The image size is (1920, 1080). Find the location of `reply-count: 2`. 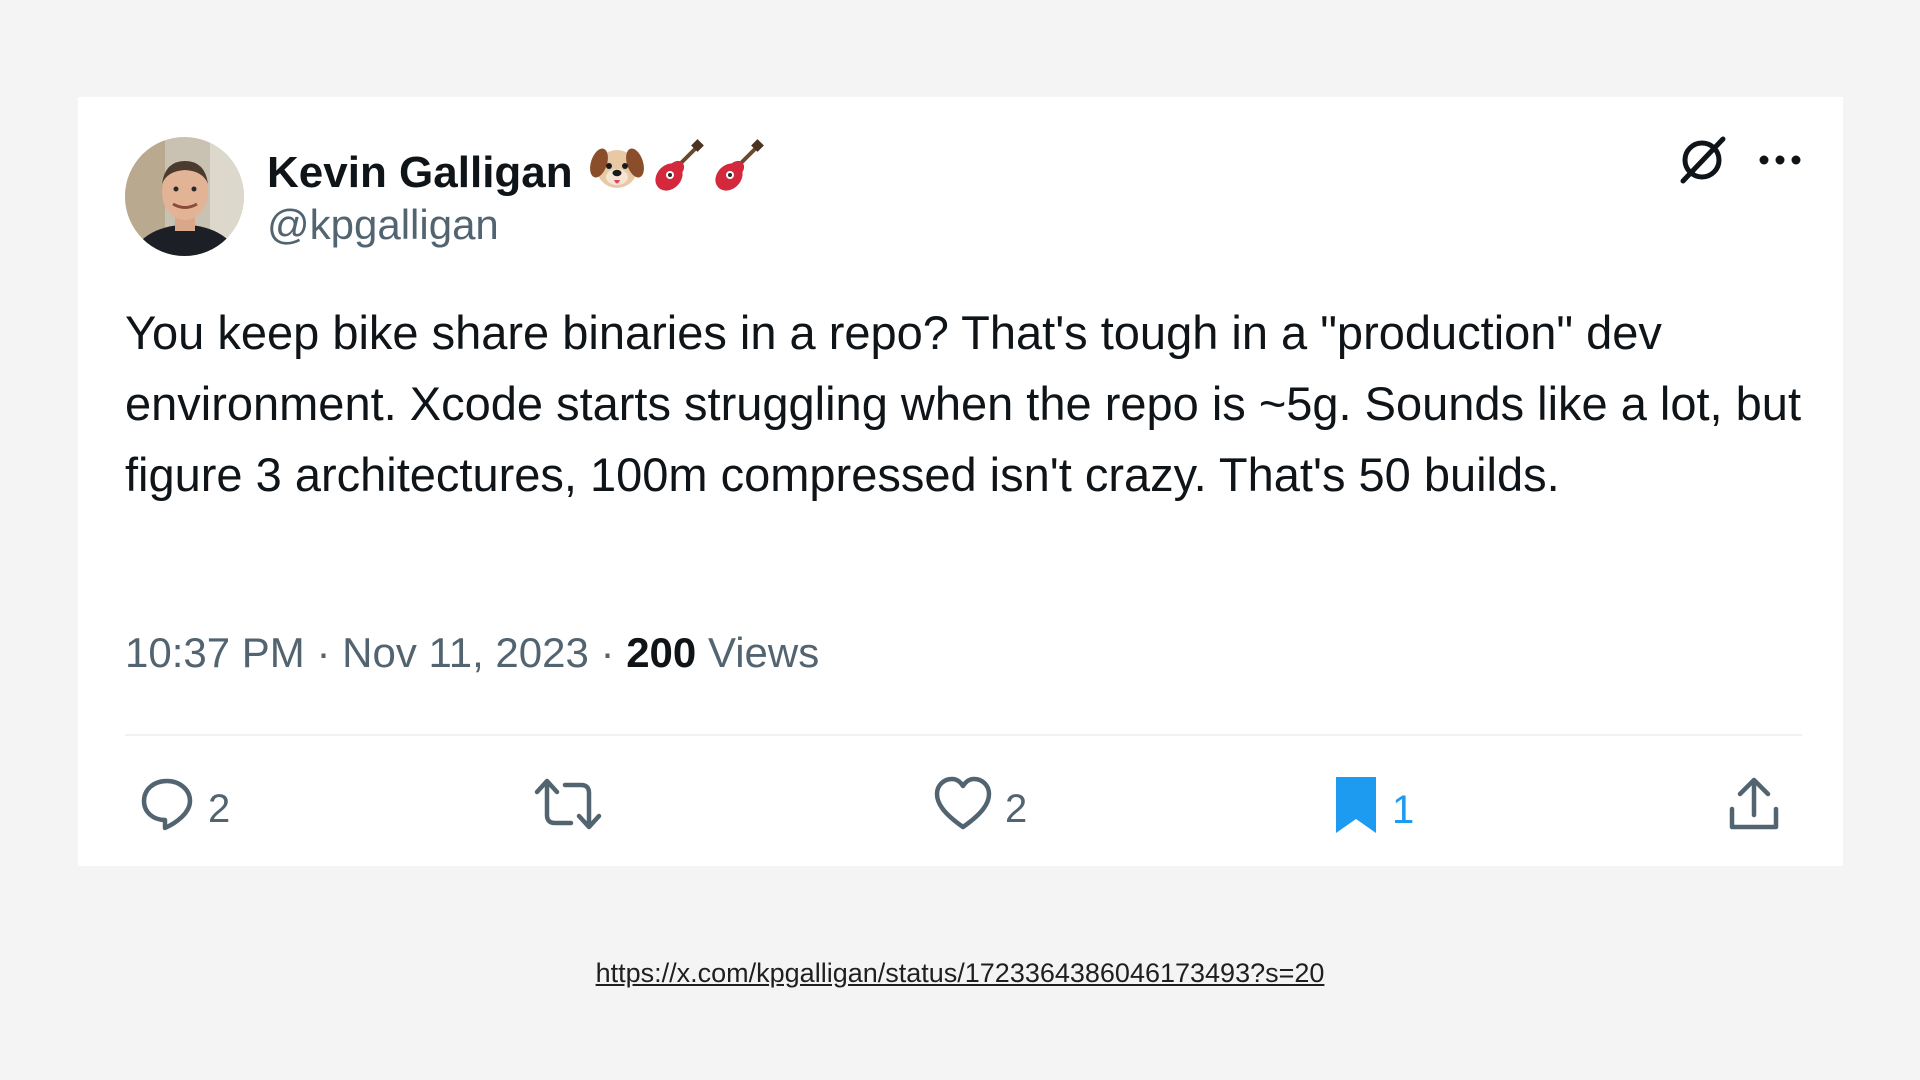

reply-count: 2 is located at coordinates (219, 808).